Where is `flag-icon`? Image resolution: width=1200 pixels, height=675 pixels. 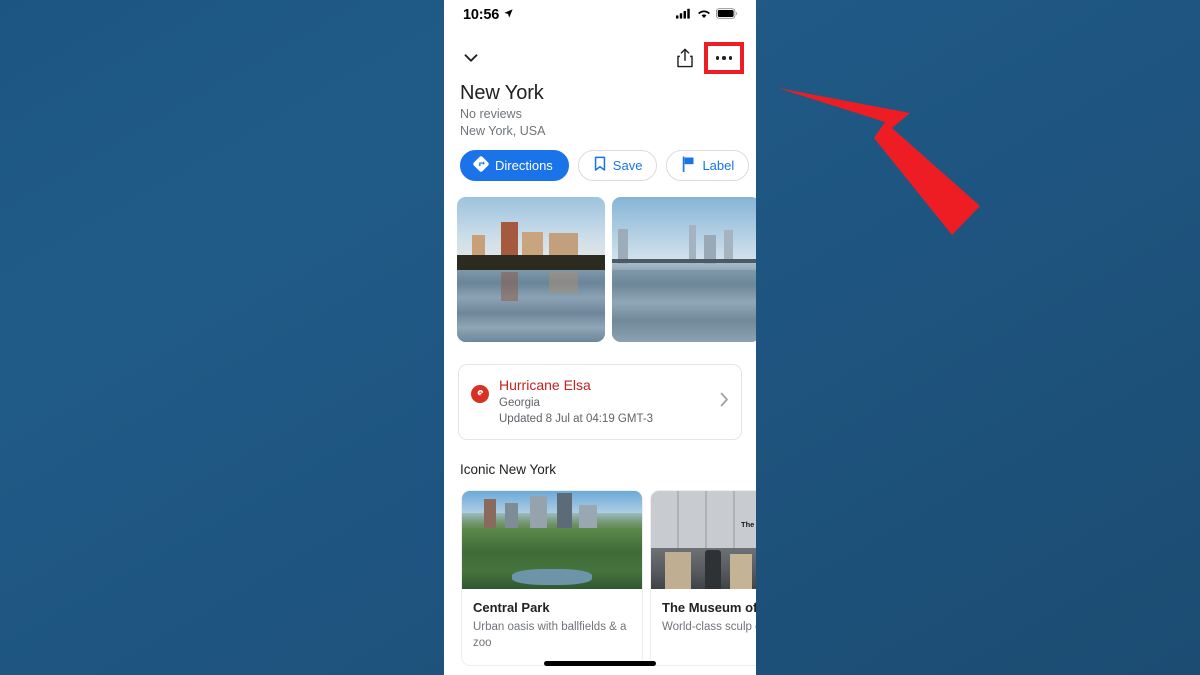
flag-icon is located at coordinates (688, 165).